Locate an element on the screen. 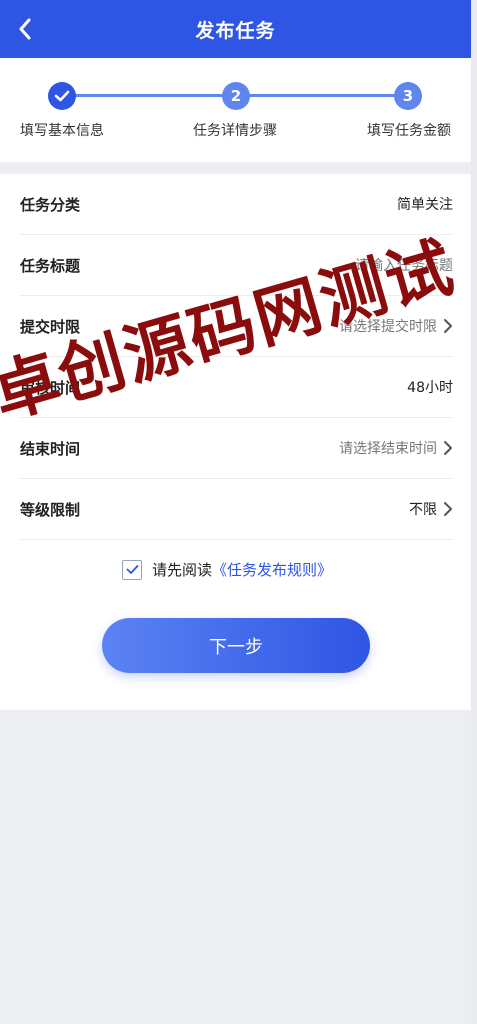  step-2-indicator: 2 is located at coordinates (236, 96).